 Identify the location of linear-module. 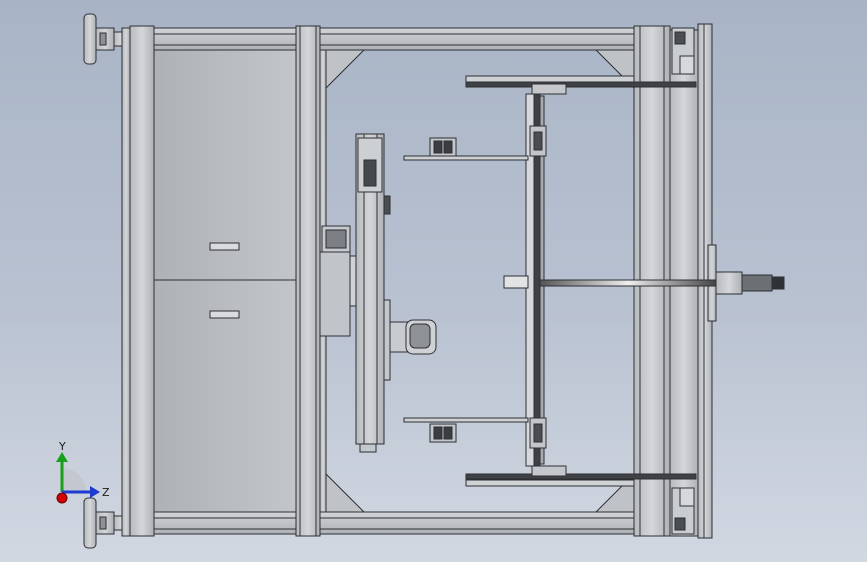
(373, 293).